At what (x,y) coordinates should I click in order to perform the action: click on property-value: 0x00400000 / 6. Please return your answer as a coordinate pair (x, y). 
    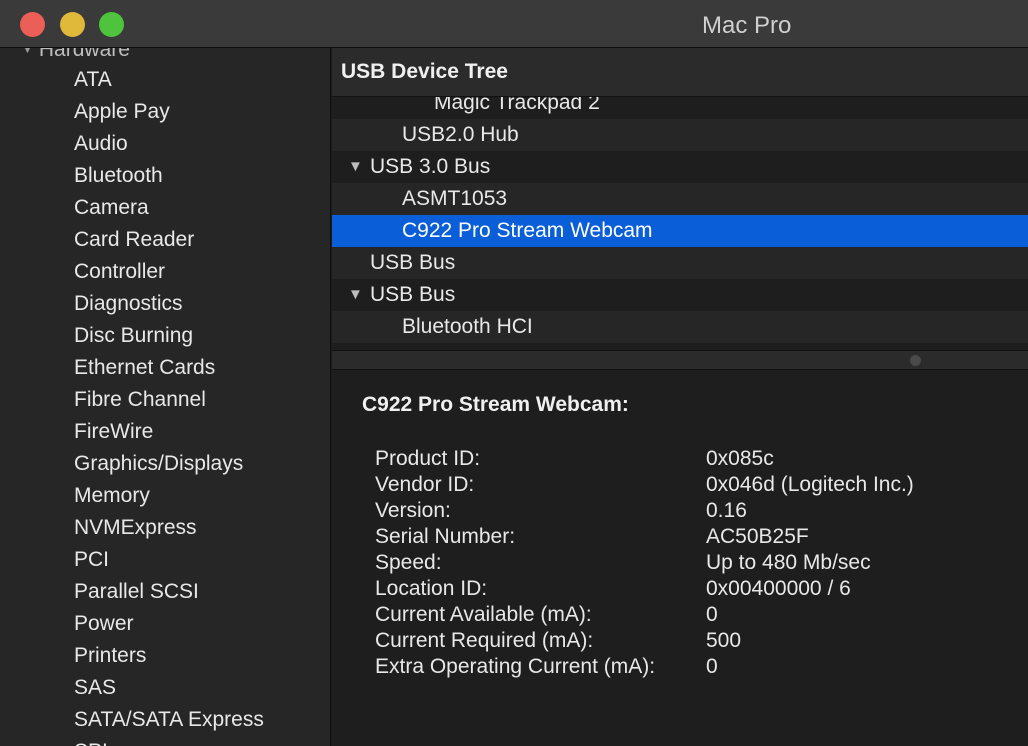
    Looking at the image, I should click on (778, 588).